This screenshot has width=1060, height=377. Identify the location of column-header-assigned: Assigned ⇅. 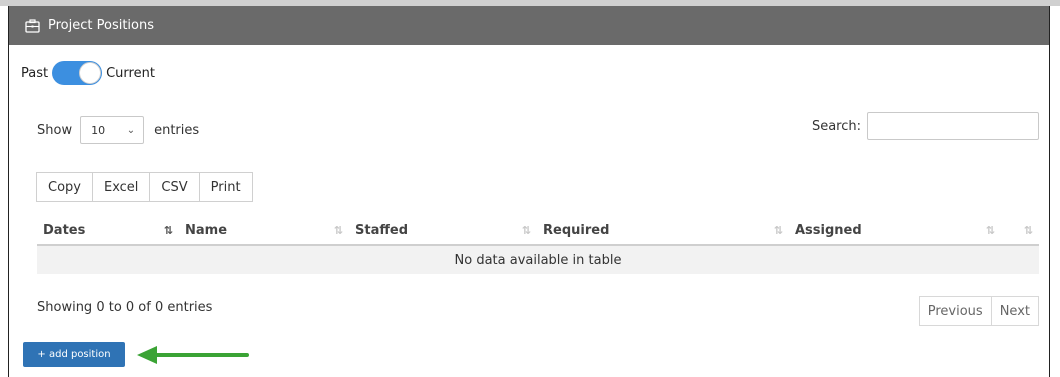
(895, 231).